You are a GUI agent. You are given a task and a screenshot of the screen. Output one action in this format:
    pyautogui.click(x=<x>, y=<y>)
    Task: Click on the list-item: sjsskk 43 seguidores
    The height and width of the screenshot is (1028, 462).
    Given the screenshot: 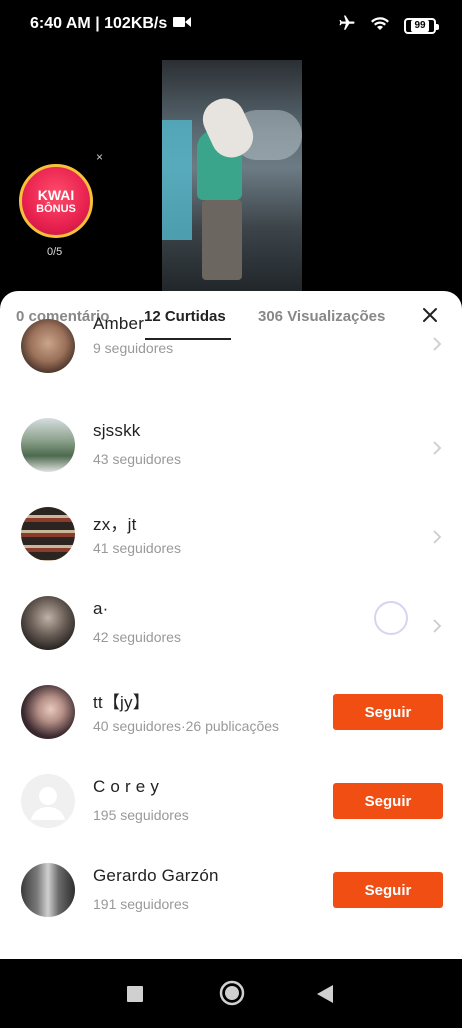 What is the action you would take?
    pyautogui.click(x=231, y=447)
    